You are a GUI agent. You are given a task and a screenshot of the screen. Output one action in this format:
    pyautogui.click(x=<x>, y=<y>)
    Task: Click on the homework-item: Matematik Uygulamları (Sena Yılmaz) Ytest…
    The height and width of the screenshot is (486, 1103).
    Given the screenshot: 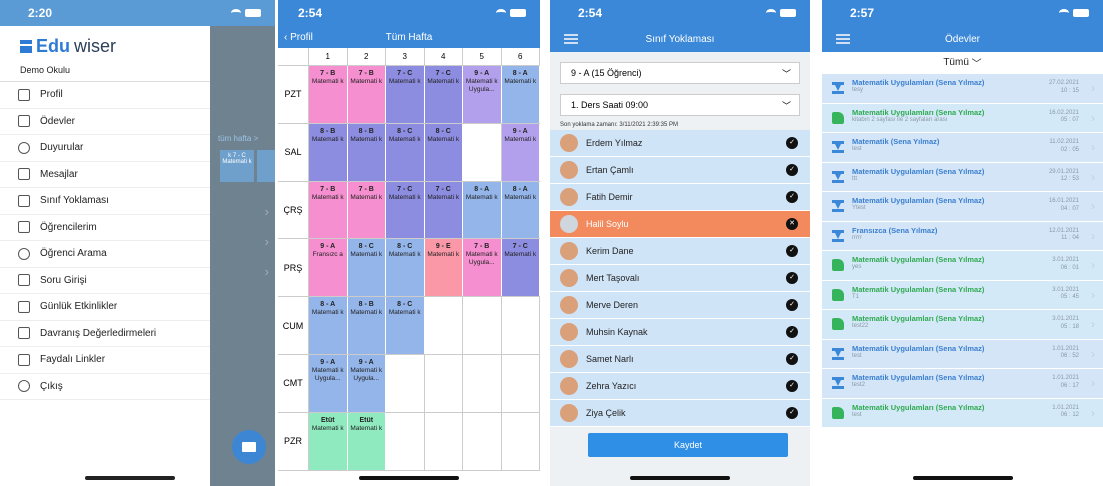 What is the action you would take?
    pyautogui.click(x=962, y=207)
    